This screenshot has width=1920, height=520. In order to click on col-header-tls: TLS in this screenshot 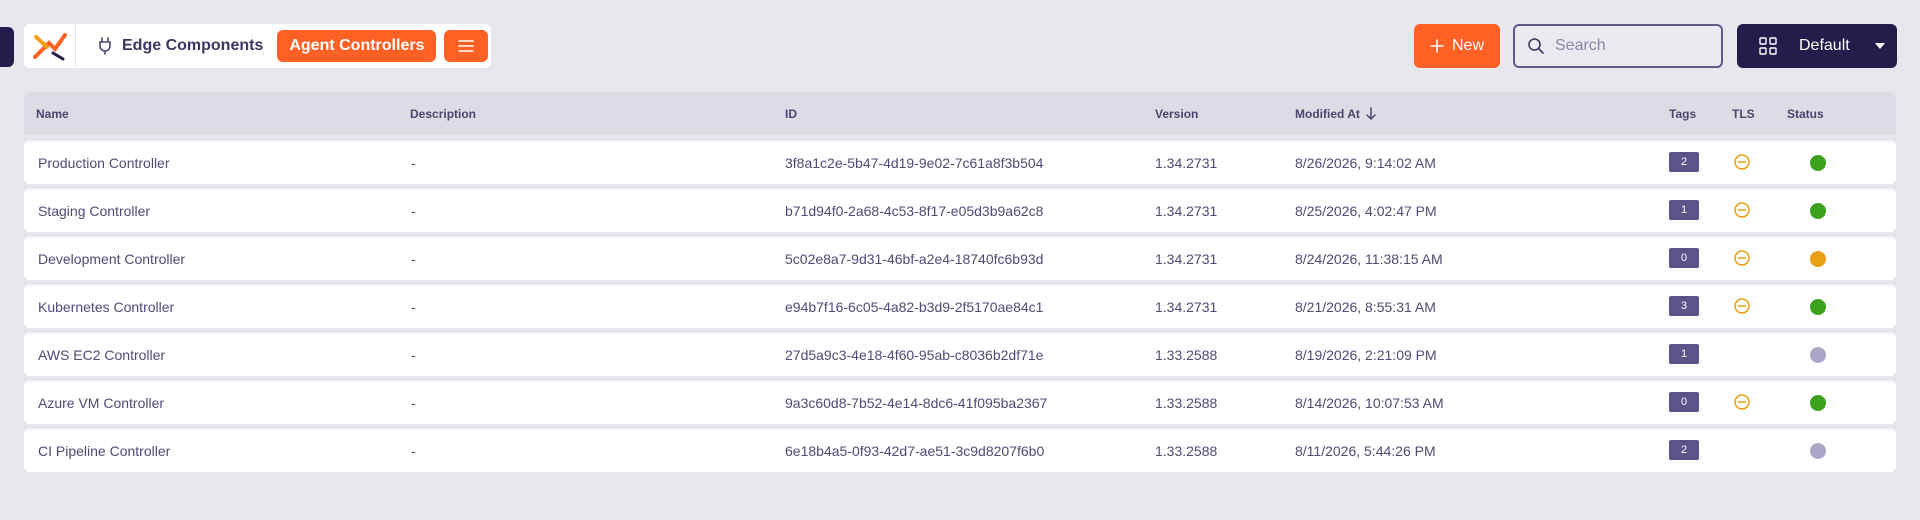, I will do `click(1743, 114)`.